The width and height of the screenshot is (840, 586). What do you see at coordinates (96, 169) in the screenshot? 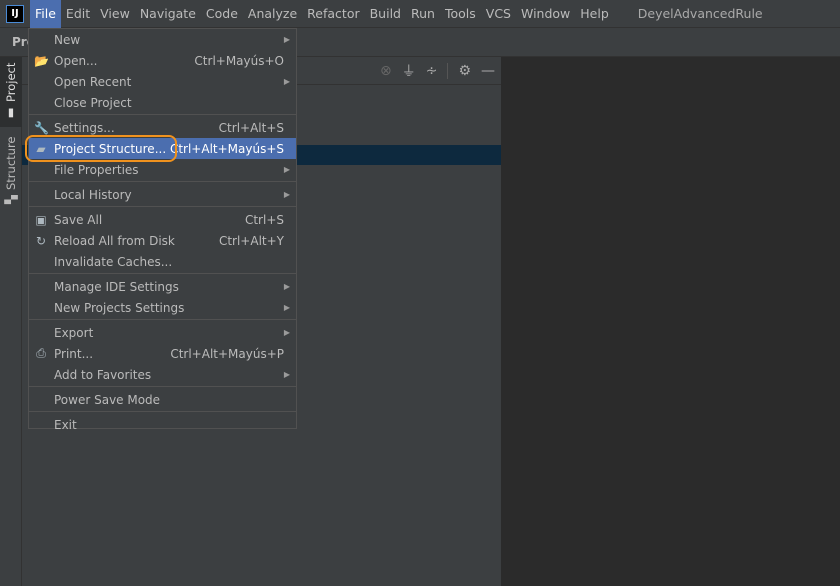
I see `menu-item-label: File Properties` at bounding box center [96, 169].